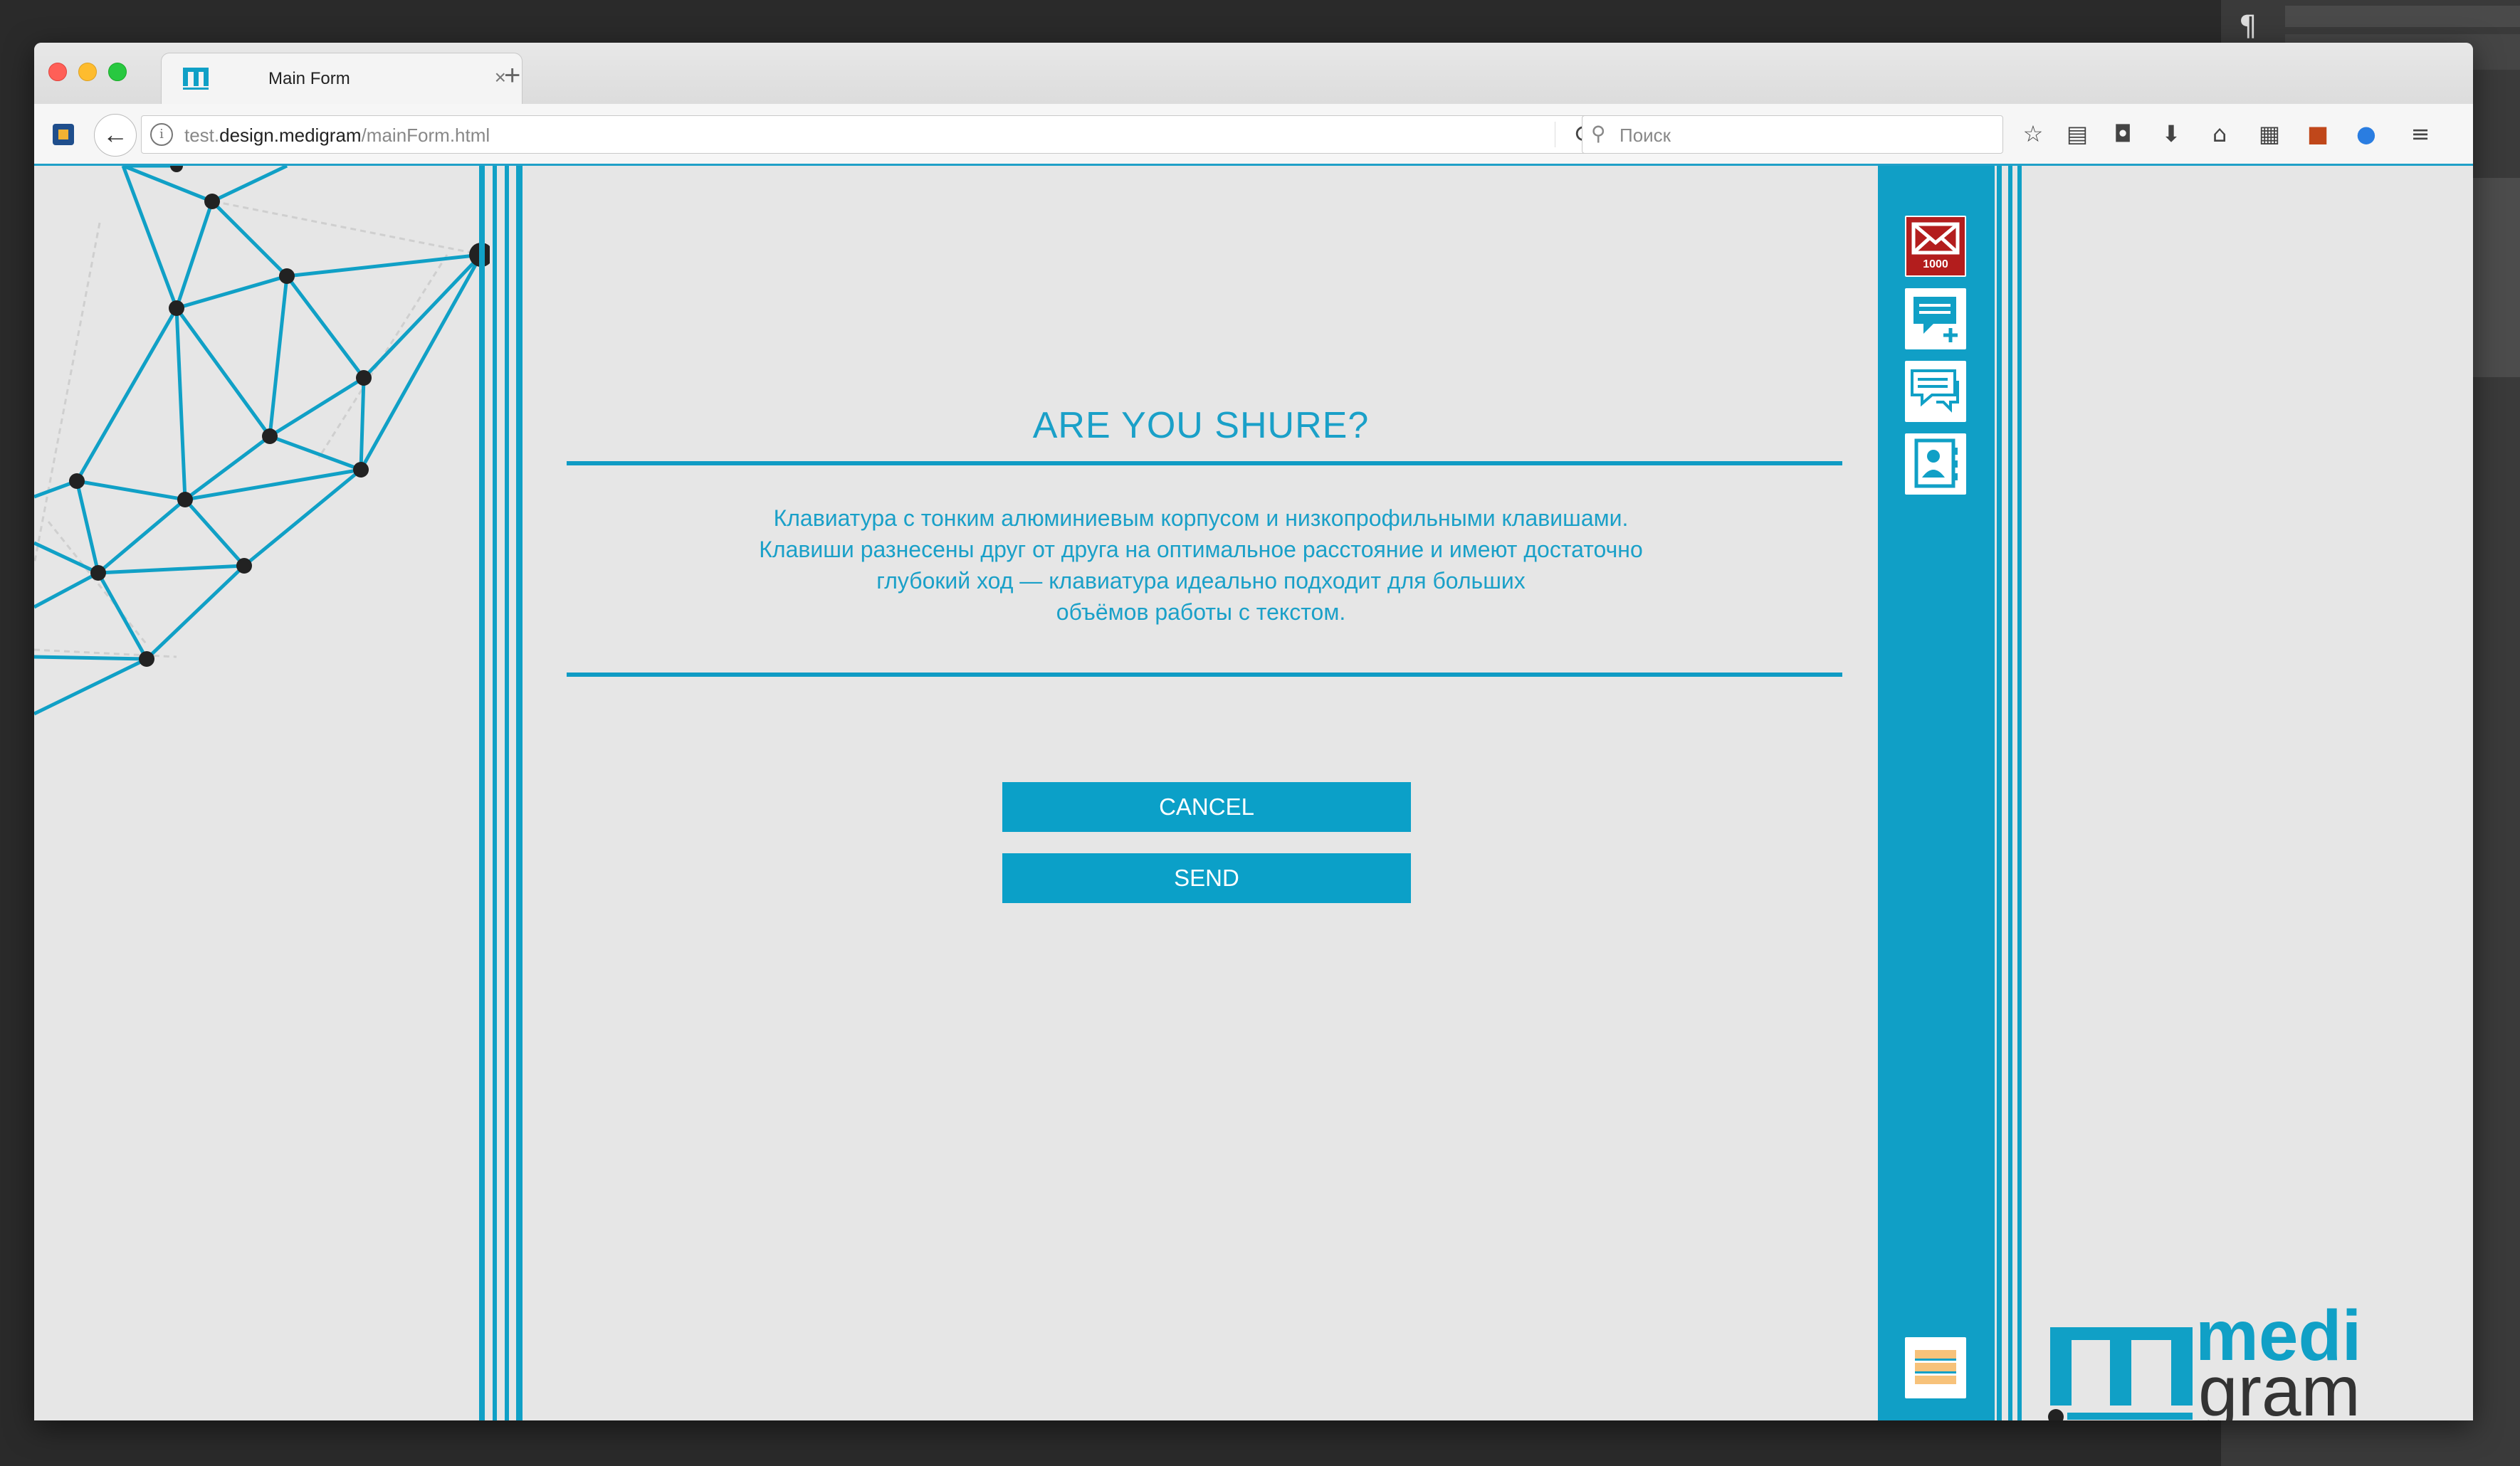 This screenshot has height=1466, width=2520. I want to click on tab-bar: Main Form × +, so click(1253, 74).